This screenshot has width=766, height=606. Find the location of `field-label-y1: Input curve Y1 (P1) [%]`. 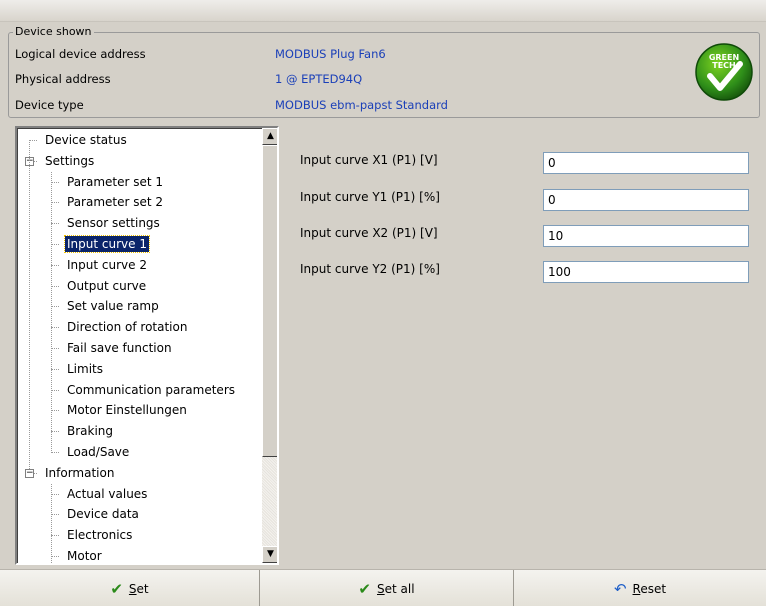

field-label-y1: Input curve Y1 (P1) [%] is located at coordinates (370, 197).